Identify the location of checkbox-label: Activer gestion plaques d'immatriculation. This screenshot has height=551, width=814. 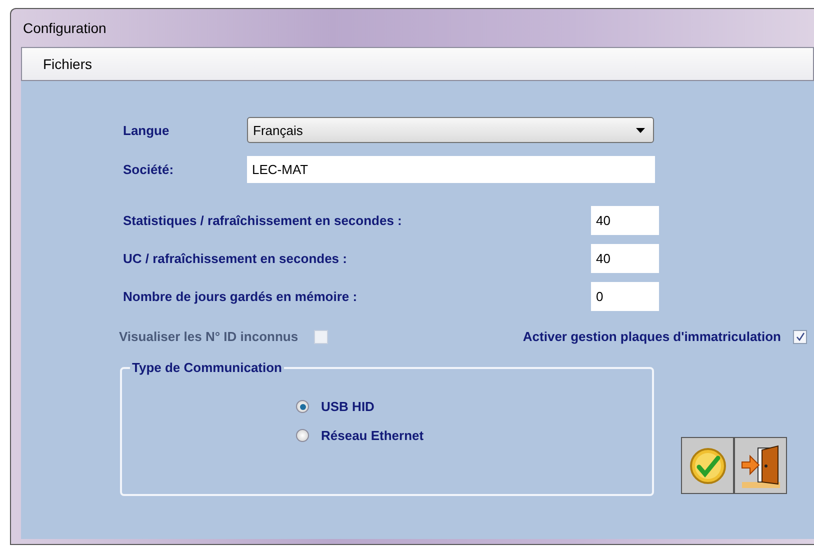
(651, 336).